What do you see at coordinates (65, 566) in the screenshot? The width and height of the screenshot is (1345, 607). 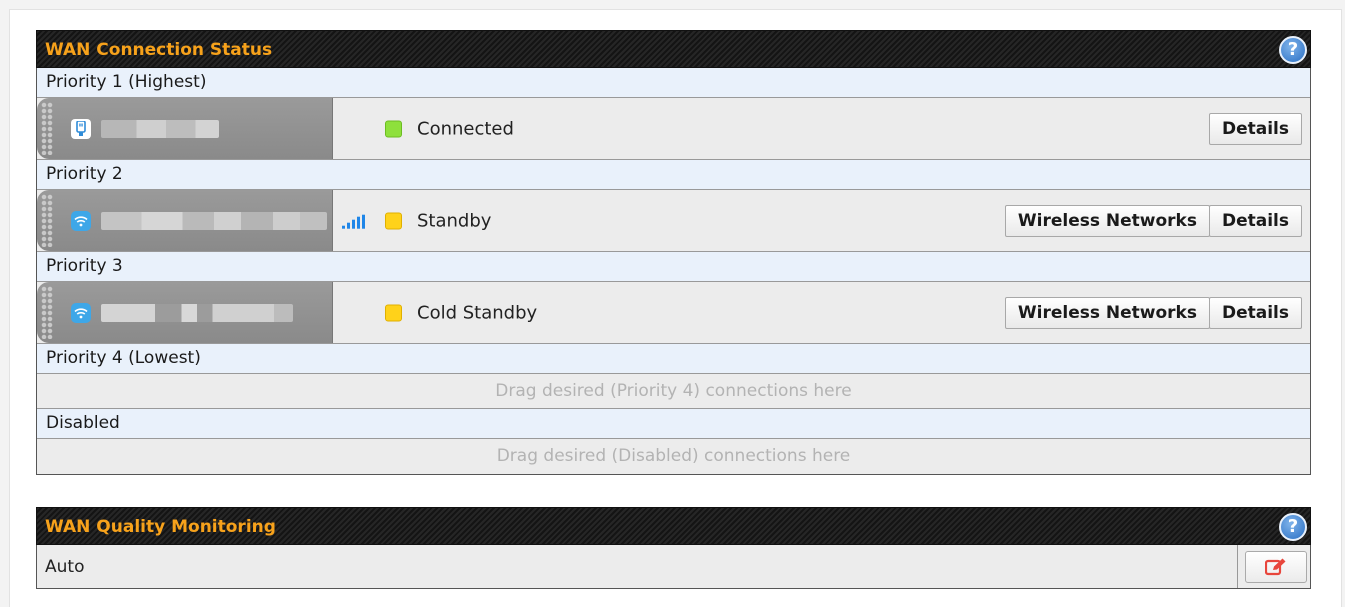 I see `quality-monitoring-value: Auto` at bounding box center [65, 566].